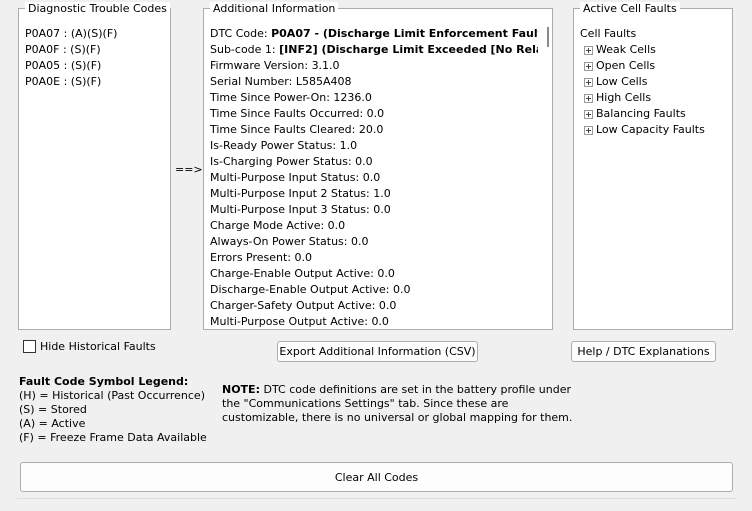 The image size is (752, 511). Describe the element at coordinates (261, 65) in the screenshot. I see `info-line-label: Firmware Version:` at that location.